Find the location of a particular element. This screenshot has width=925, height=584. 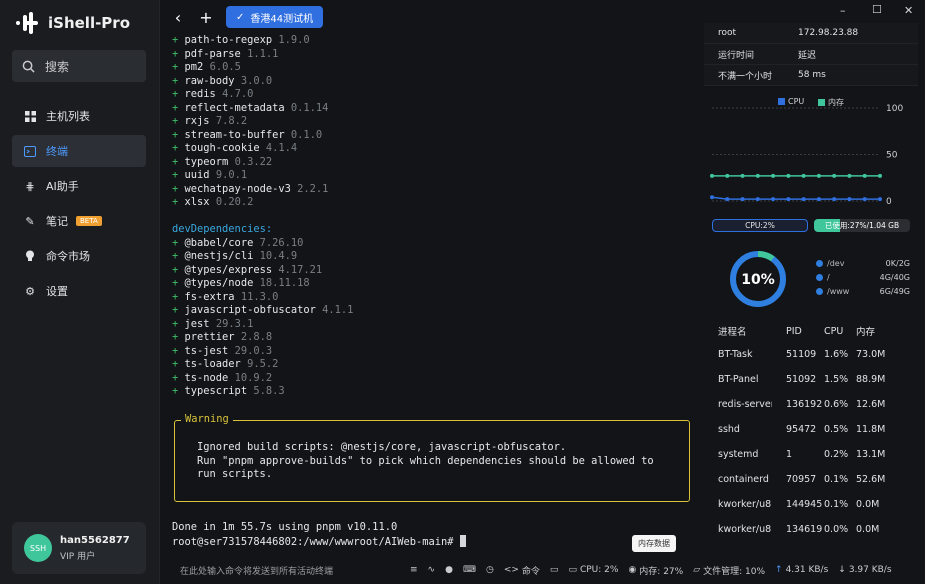

sidebar-item-terminal: 终端 is located at coordinates (79, 151).